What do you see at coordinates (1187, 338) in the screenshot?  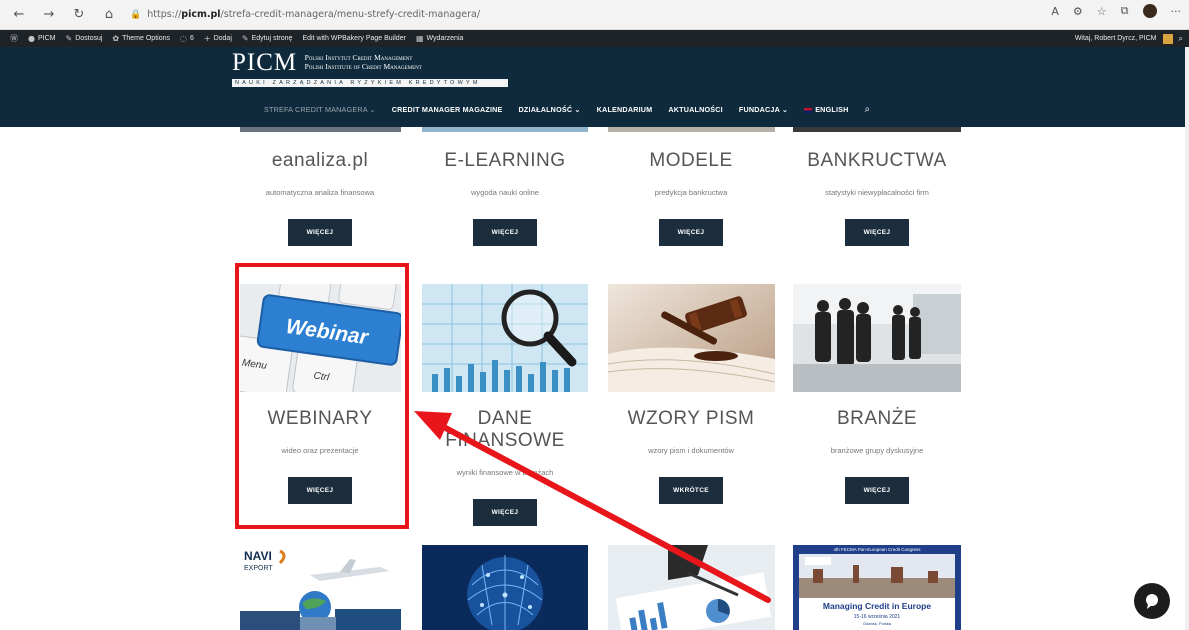 I see `page-scrollbar` at bounding box center [1187, 338].